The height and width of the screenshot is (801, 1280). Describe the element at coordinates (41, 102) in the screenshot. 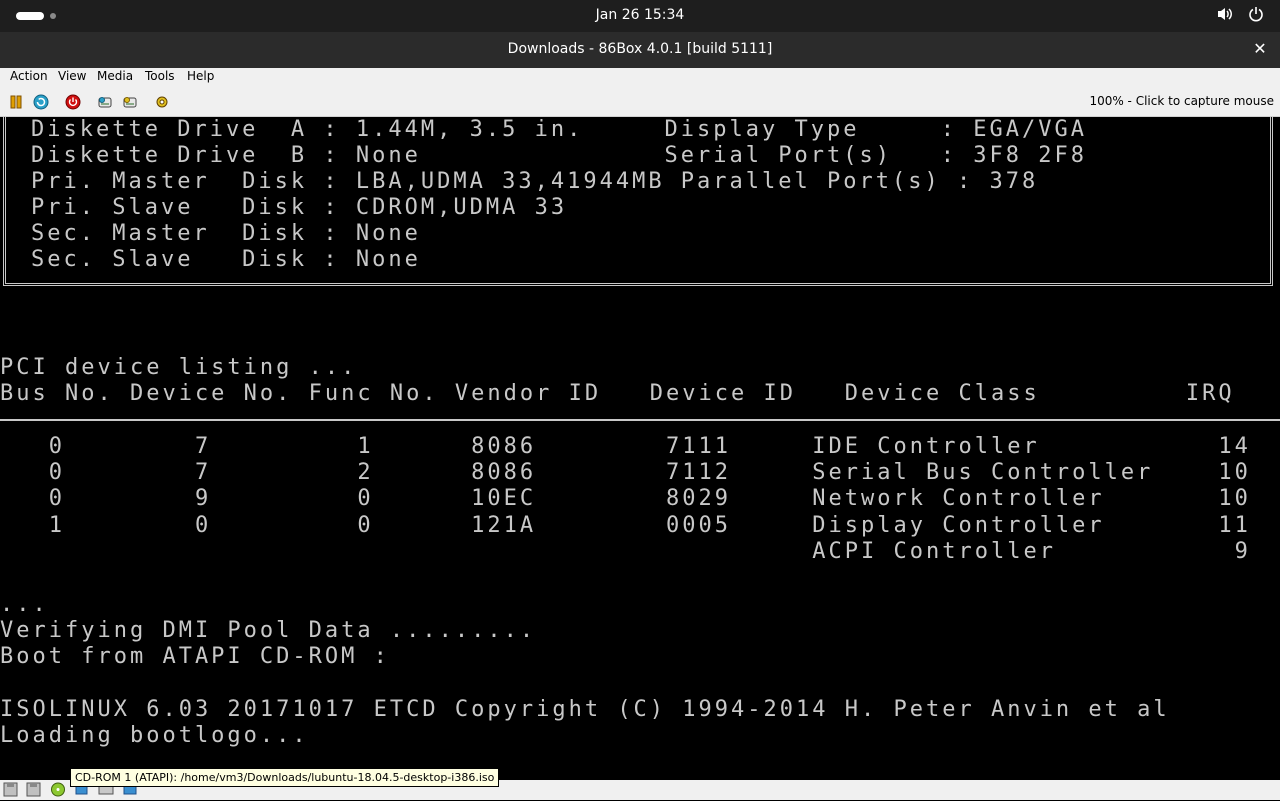

I see `reset-icon` at that location.